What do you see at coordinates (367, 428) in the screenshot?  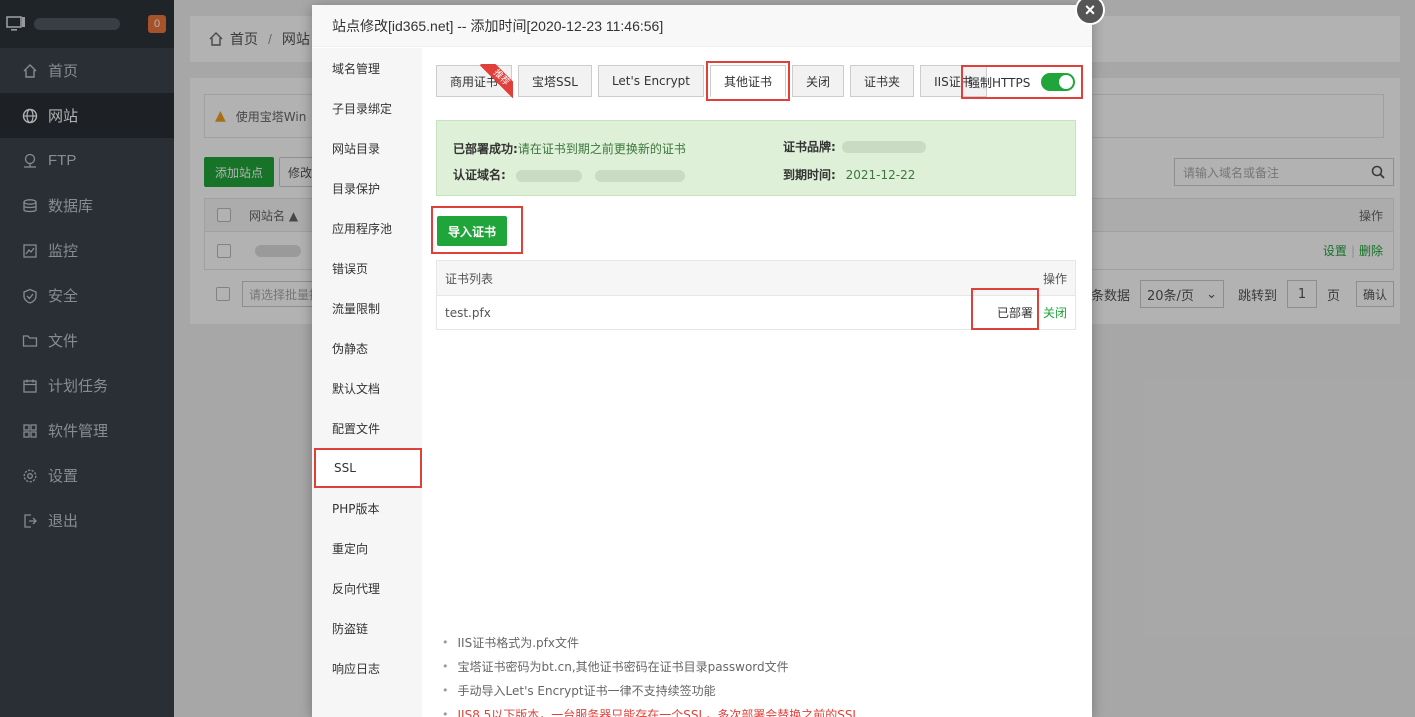 I see `nav-item-config: 配置文件` at bounding box center [367, 428].